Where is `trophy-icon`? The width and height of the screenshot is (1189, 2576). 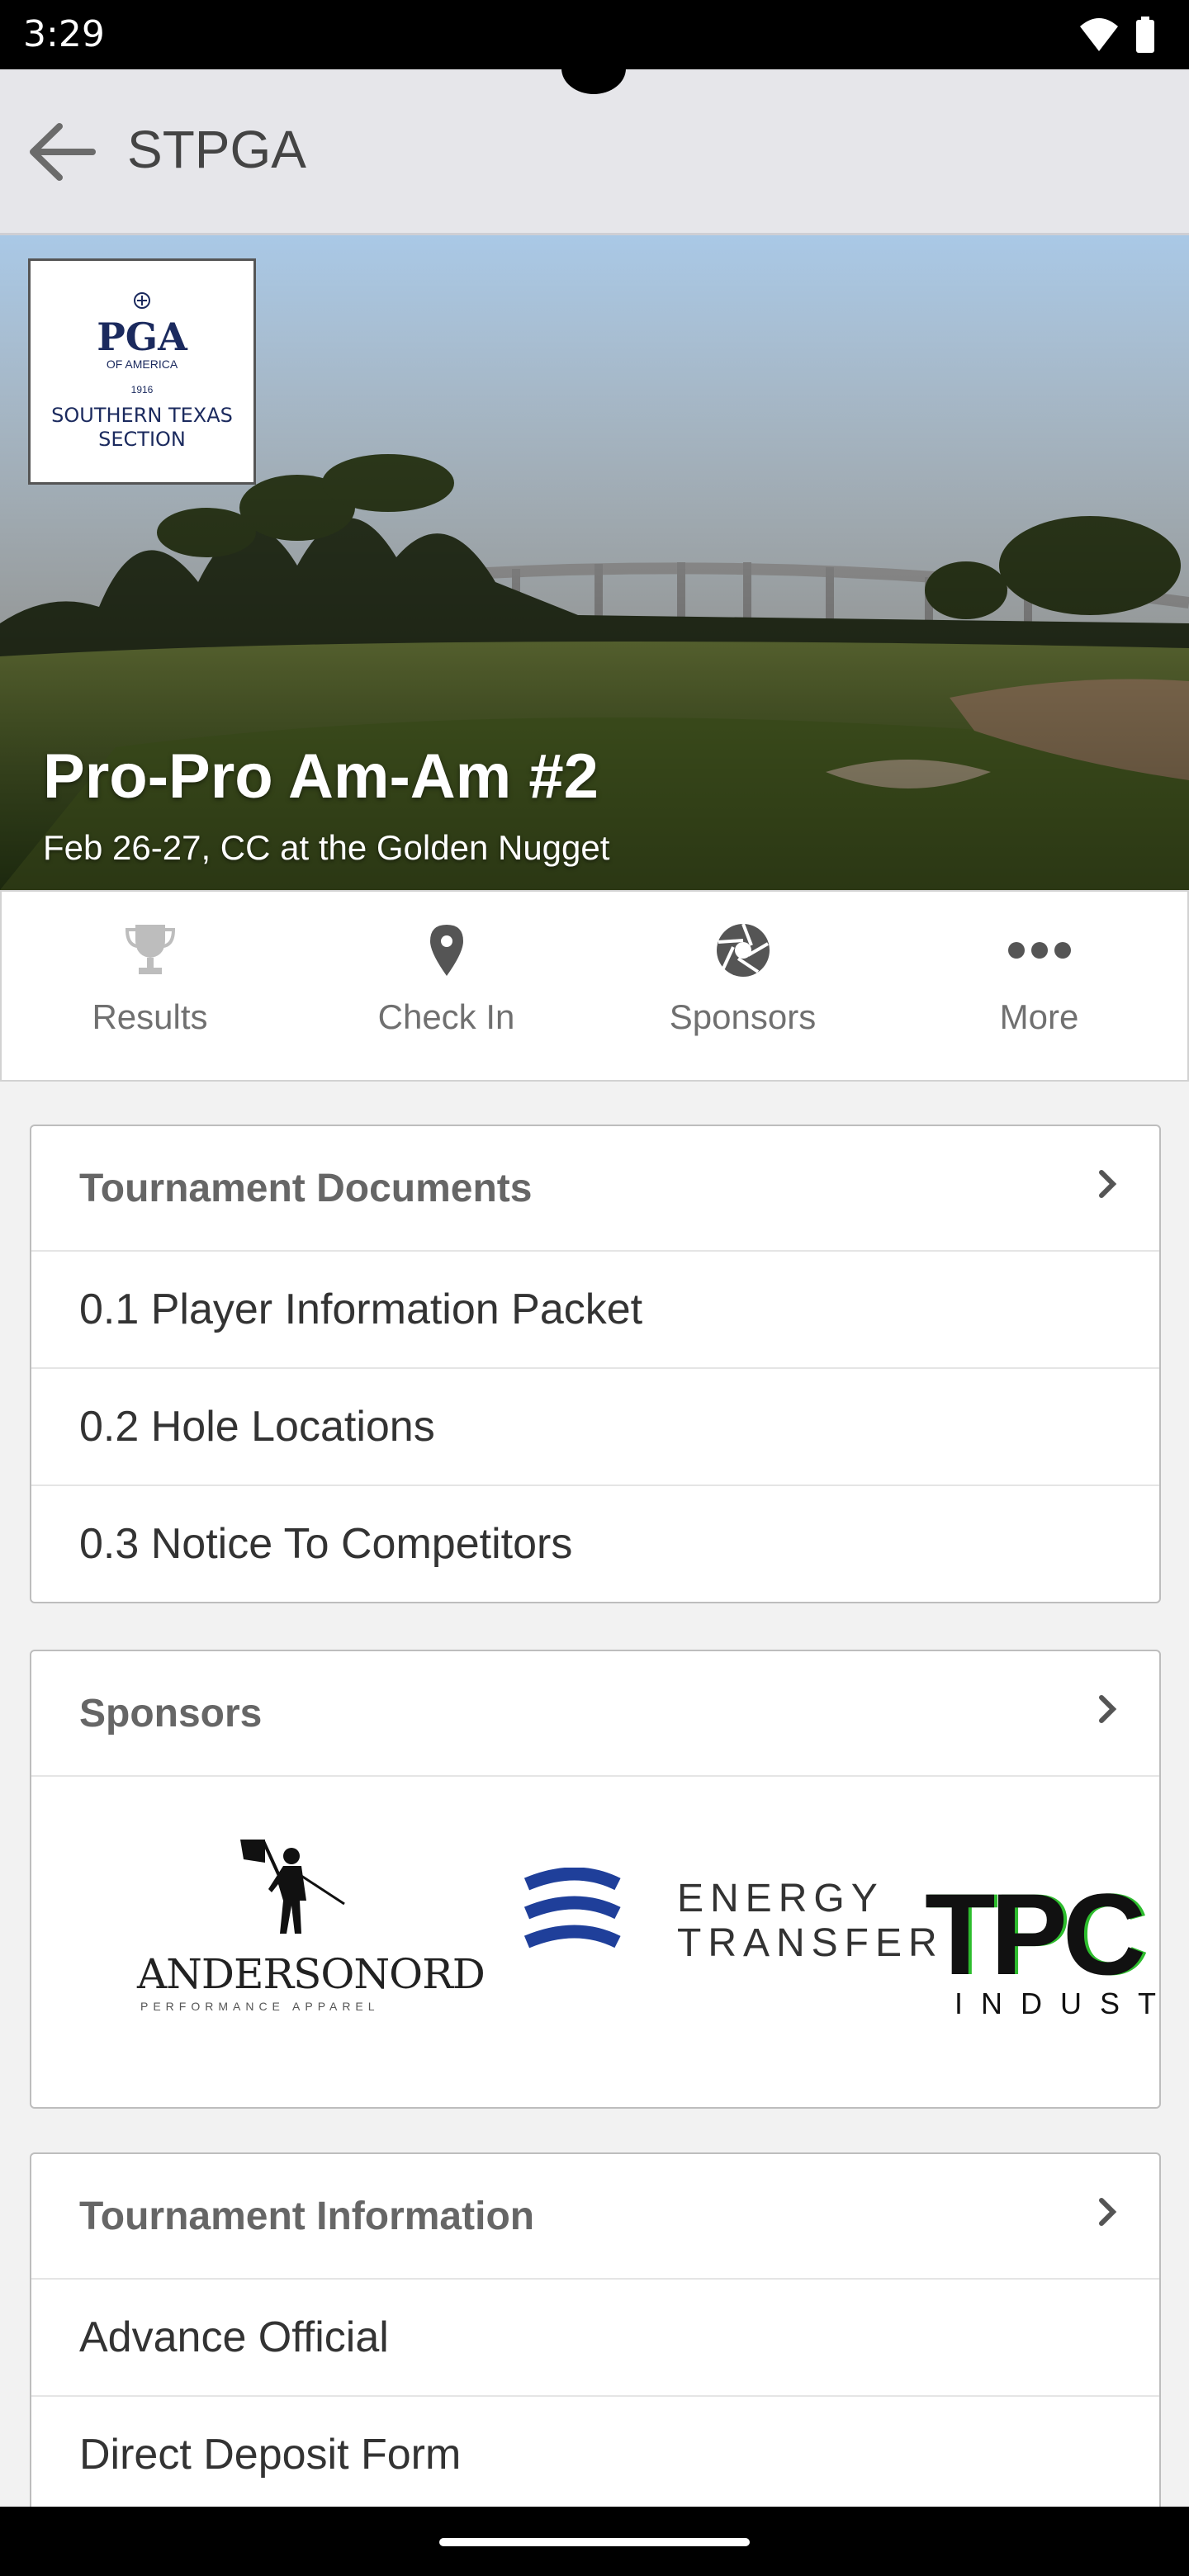 trophy-icon is located at coordinates (150, 949).